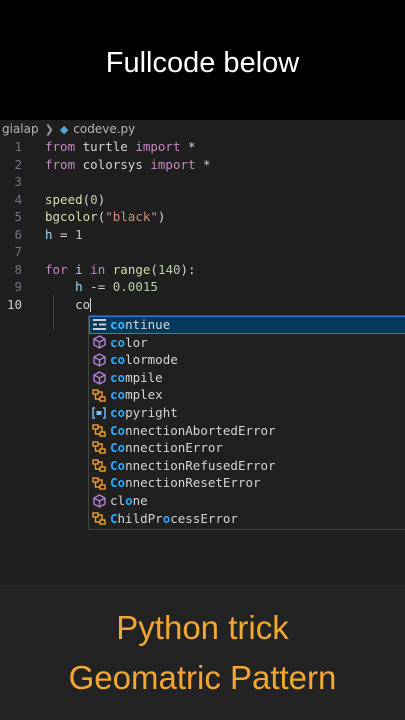  Describe the element at coordinates (193, 465) in the screenshot. I see `suggestion-label: ConnectionRefusedError` at that location.